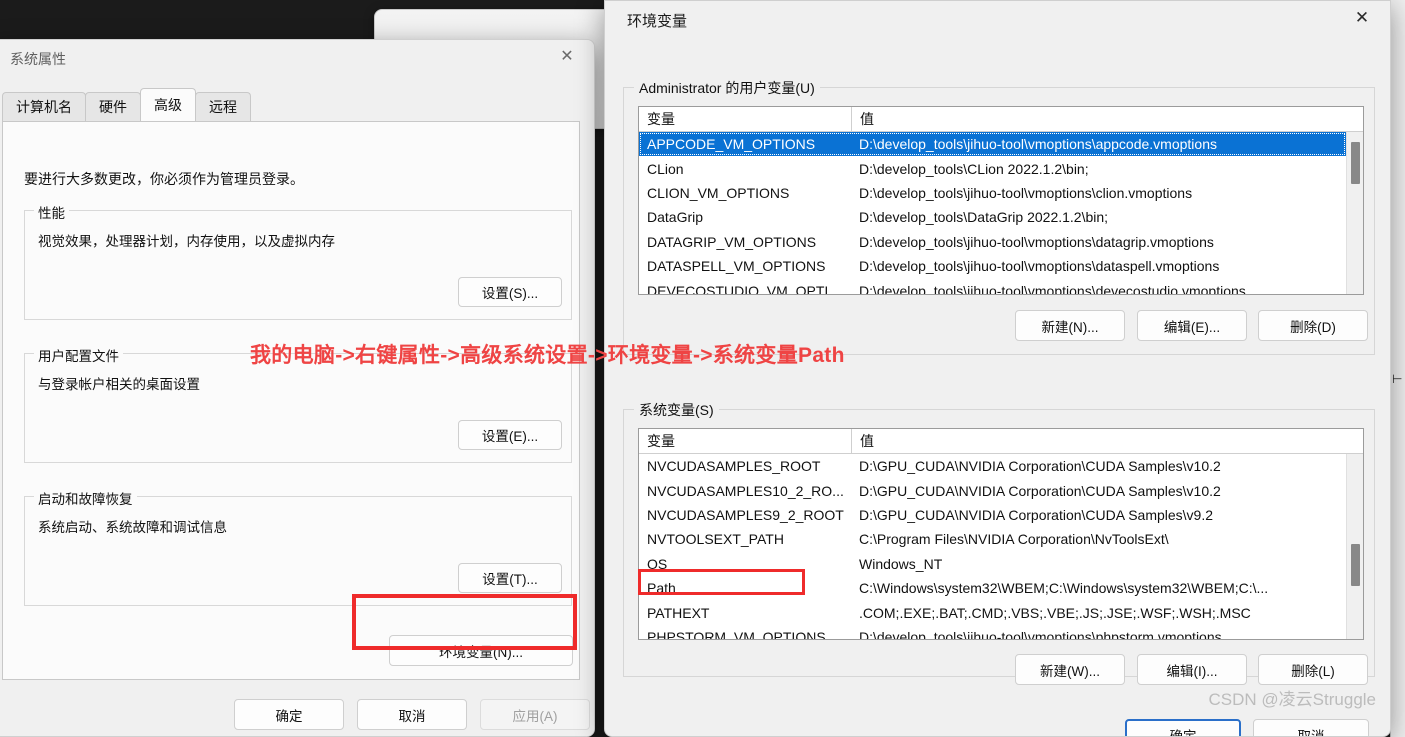 This screenshot has height=737, width=1405. Describe the element at coordinates (665, 168) in the screenshot. I see `cell-variable: CLion` at that location.